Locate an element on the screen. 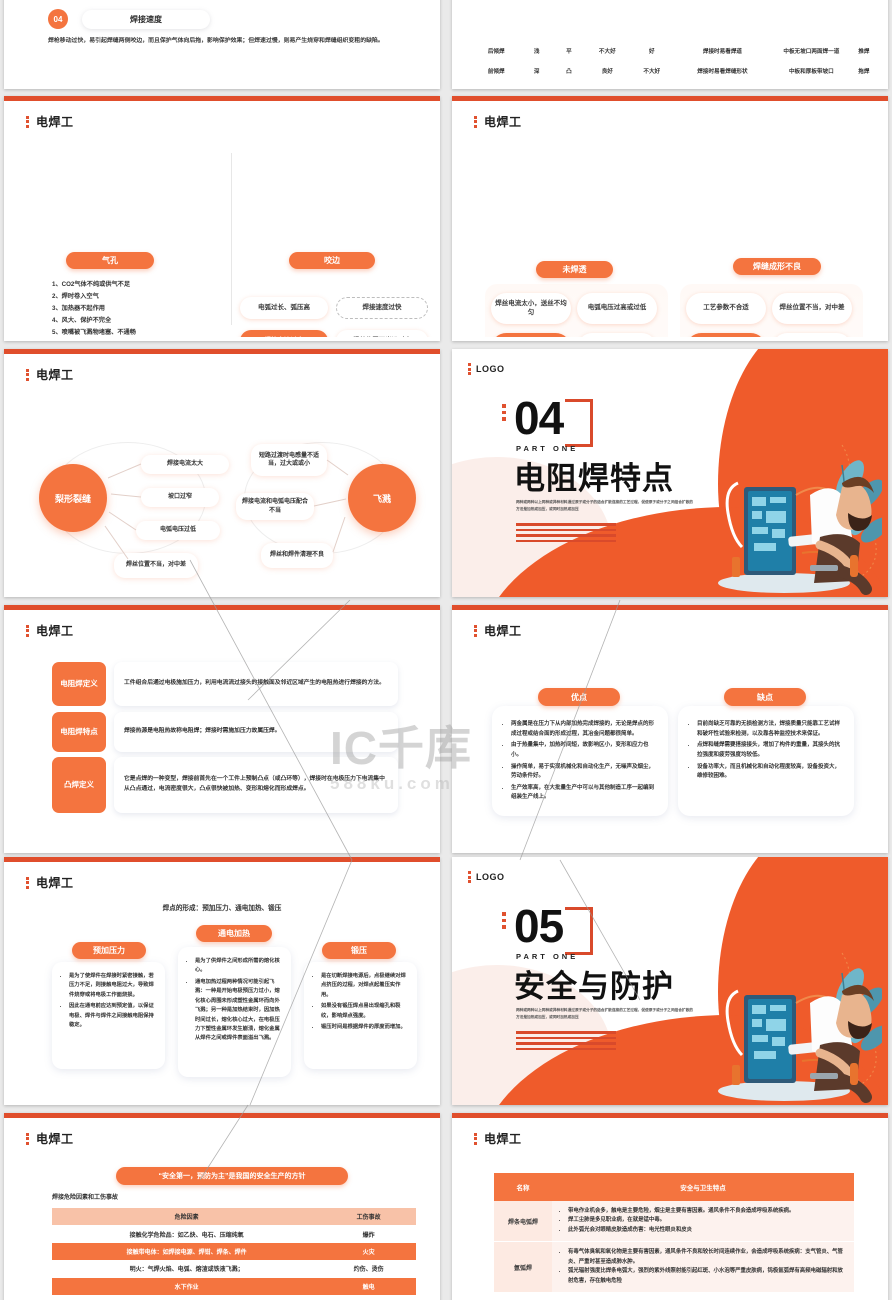  table-cell: 中板和厚板带坡口 is located at coordinates (811, 72).